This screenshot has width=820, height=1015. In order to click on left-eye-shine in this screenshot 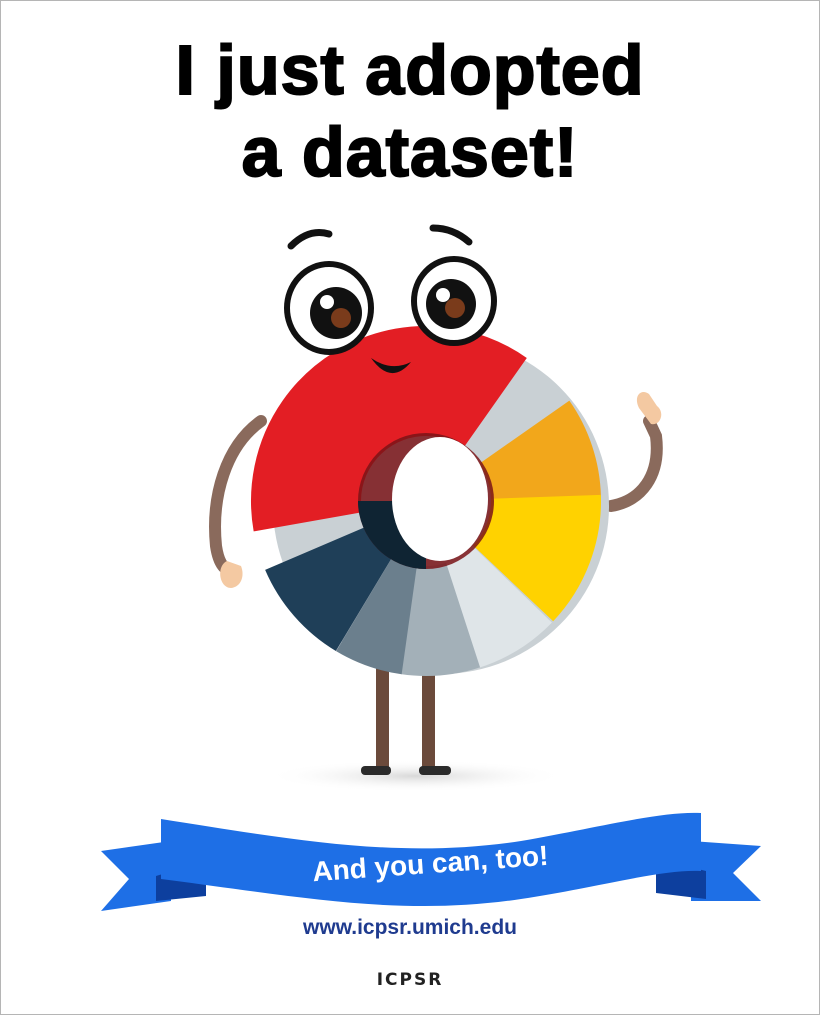, I will do `click(327, 302)`.